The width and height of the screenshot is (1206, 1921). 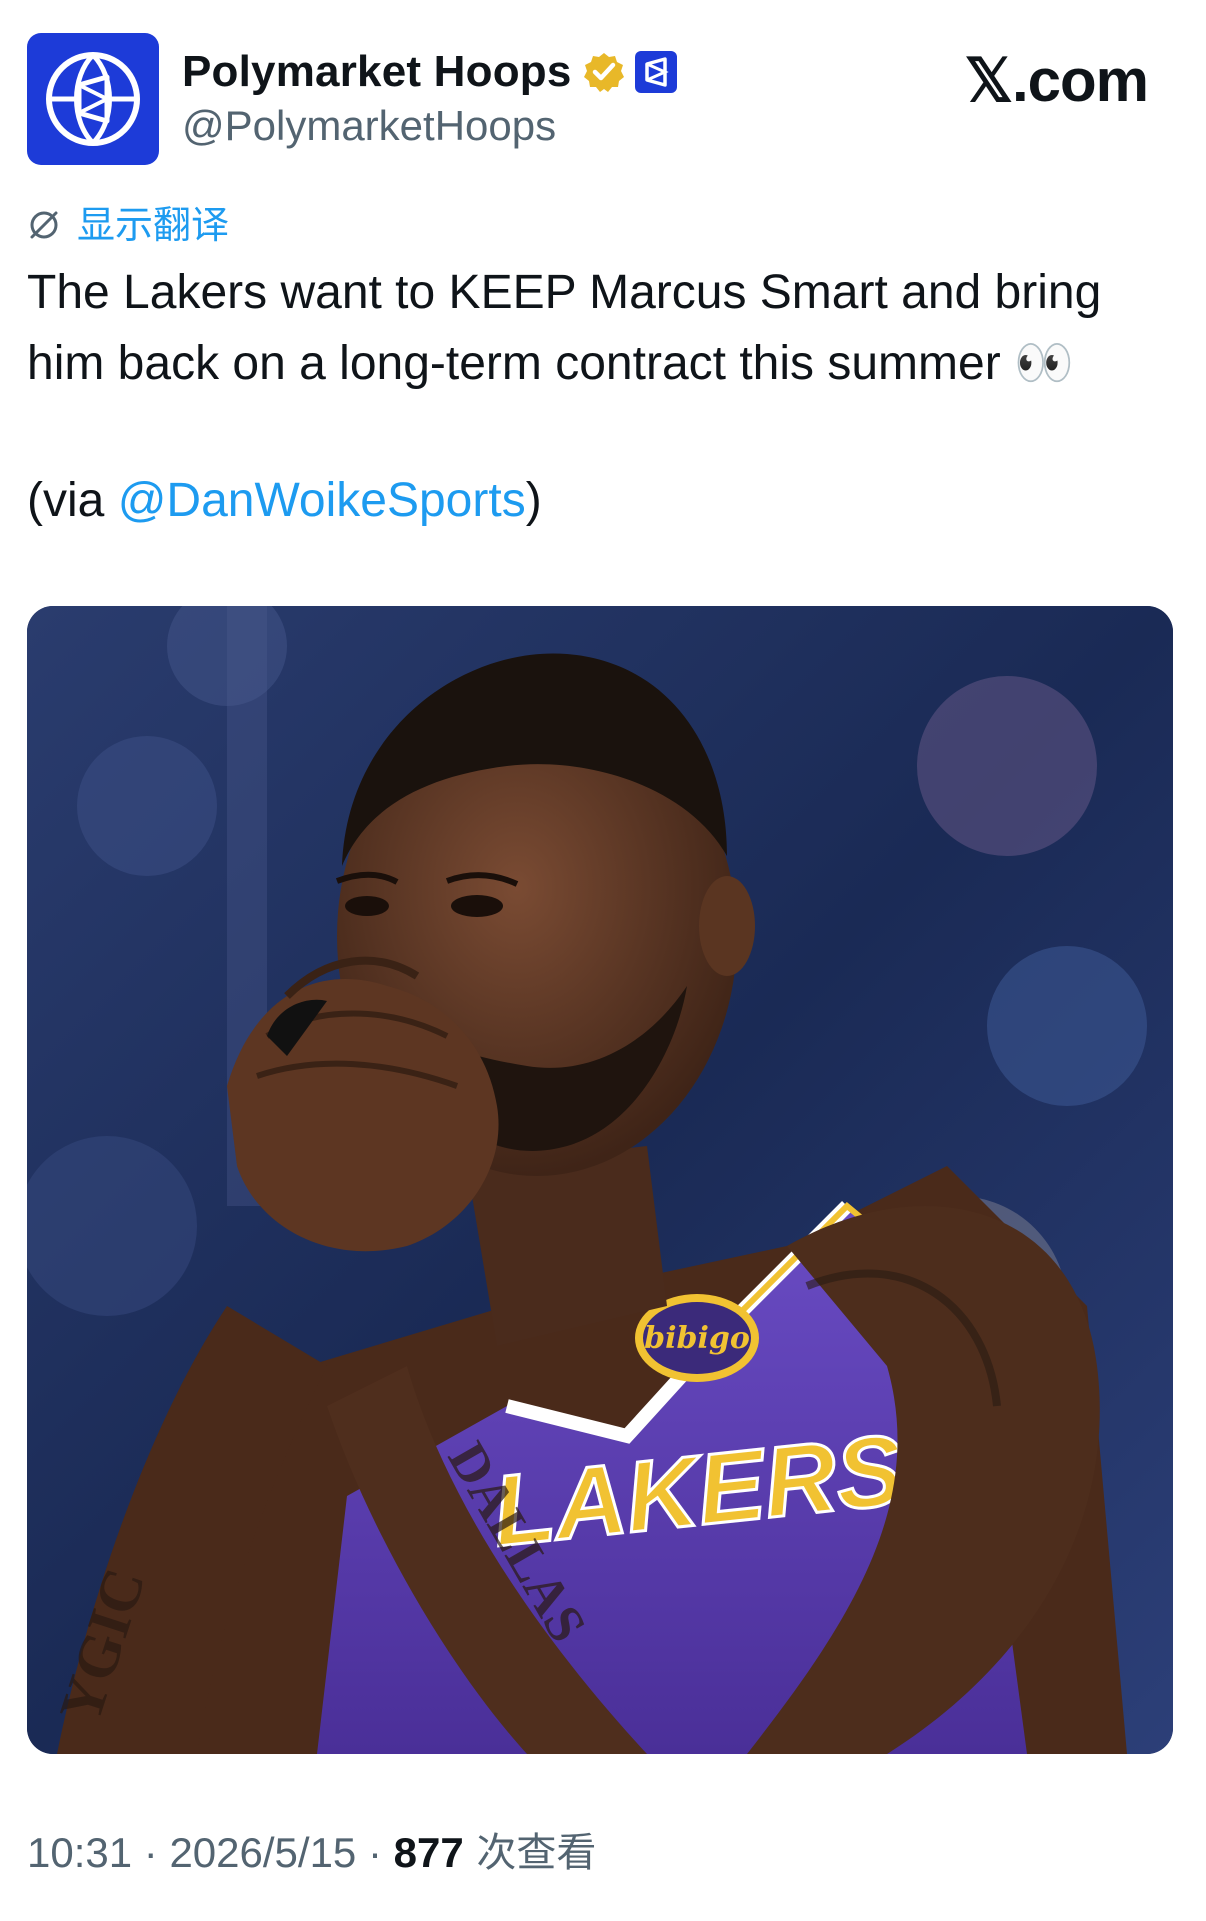 What do you see at coordinates (533, 500) in the screenshot?
I see `via-suffix: )` at bounding box center [533, 500].